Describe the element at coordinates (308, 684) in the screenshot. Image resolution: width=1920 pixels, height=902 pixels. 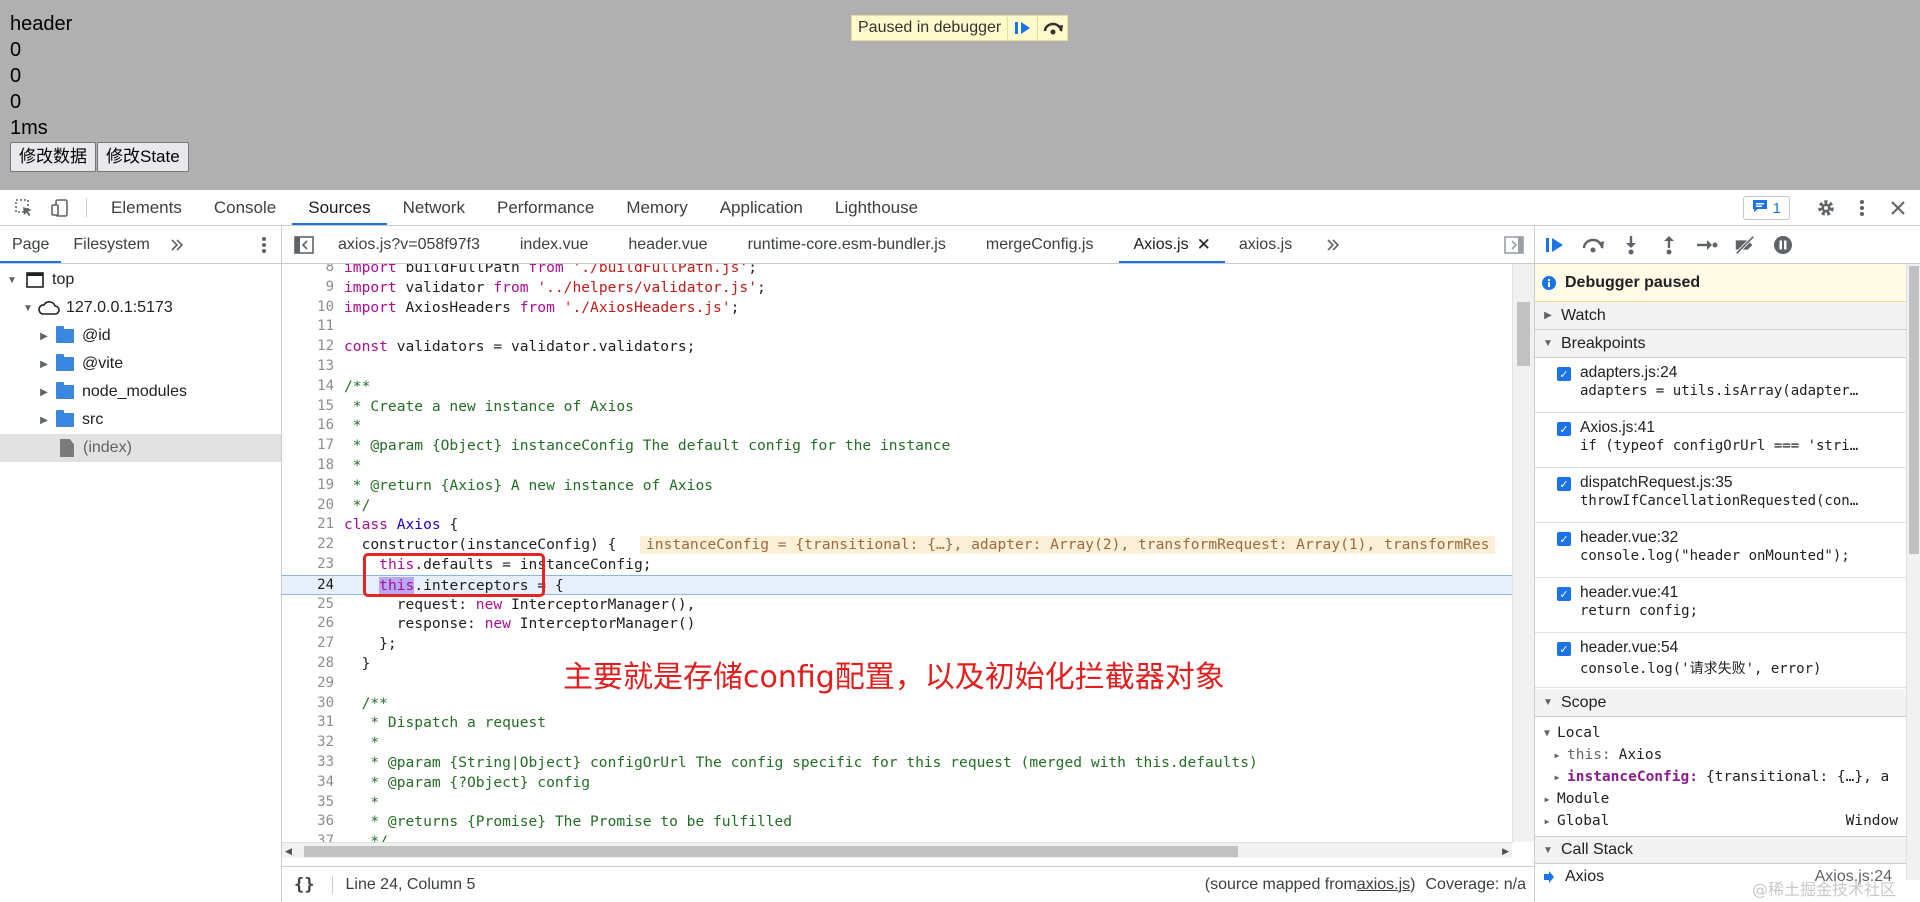
I see `line-number: 29` at that location.